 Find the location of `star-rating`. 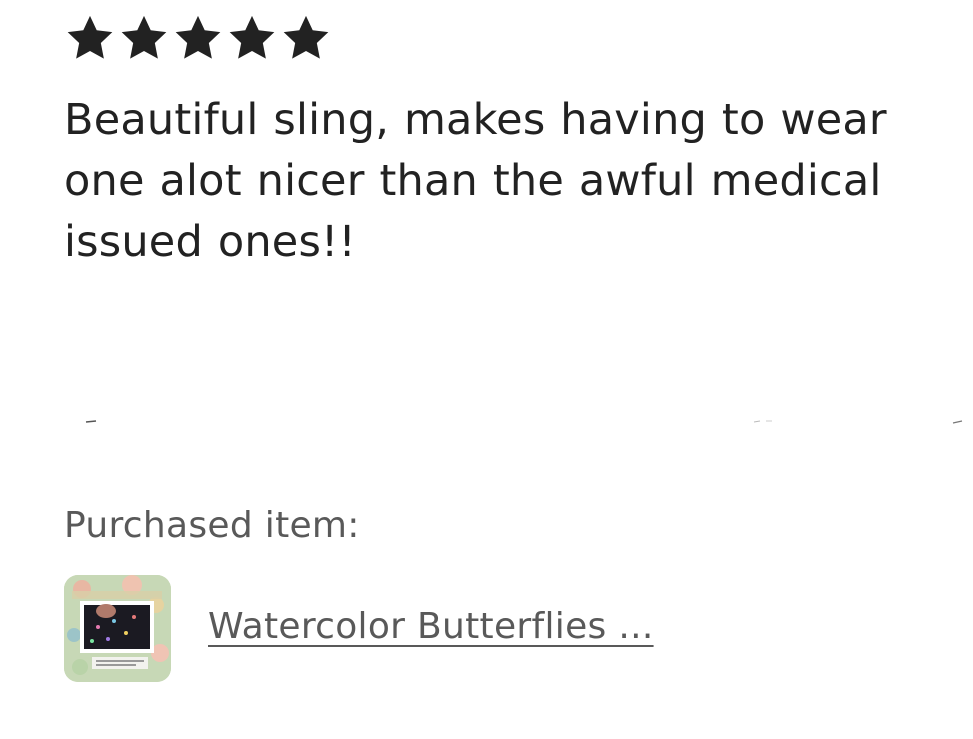

star-rating is located at coordinates (509, 38).